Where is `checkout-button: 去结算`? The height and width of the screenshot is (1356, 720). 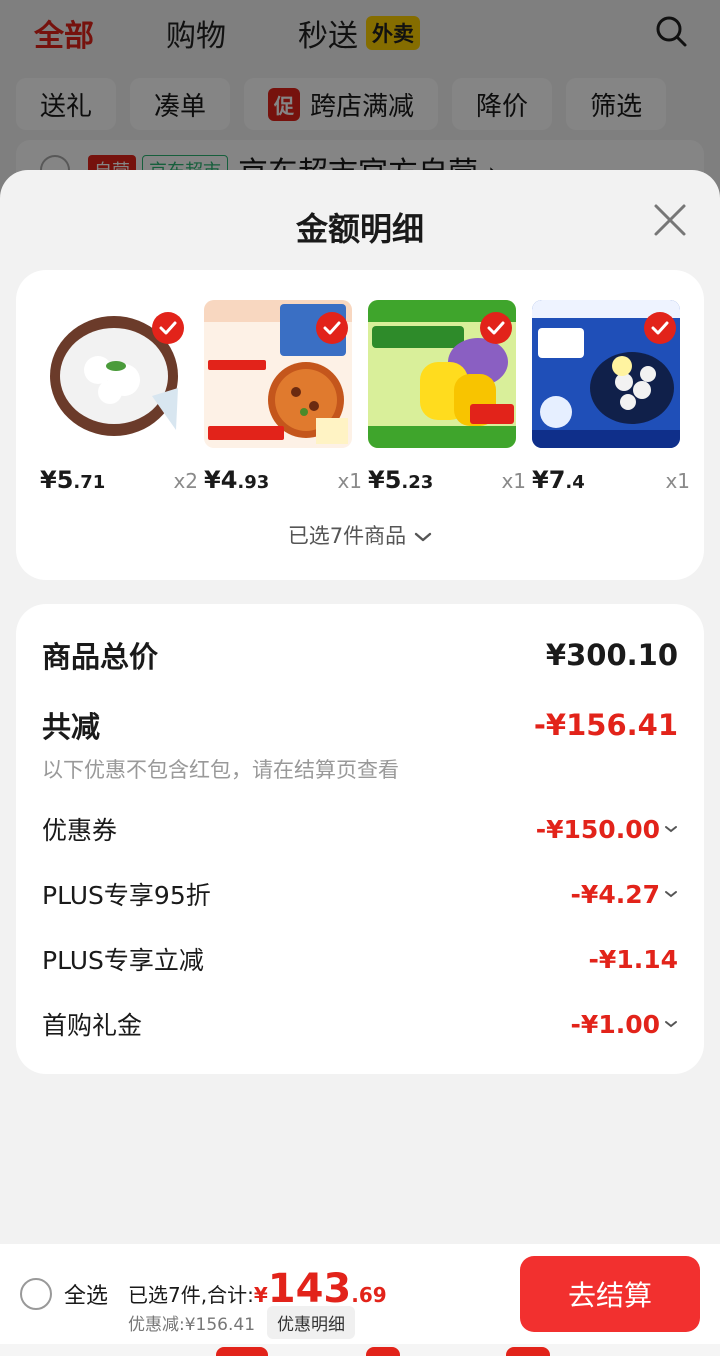 checkout-button: 去结算 is located at coordinates (610, 1294).